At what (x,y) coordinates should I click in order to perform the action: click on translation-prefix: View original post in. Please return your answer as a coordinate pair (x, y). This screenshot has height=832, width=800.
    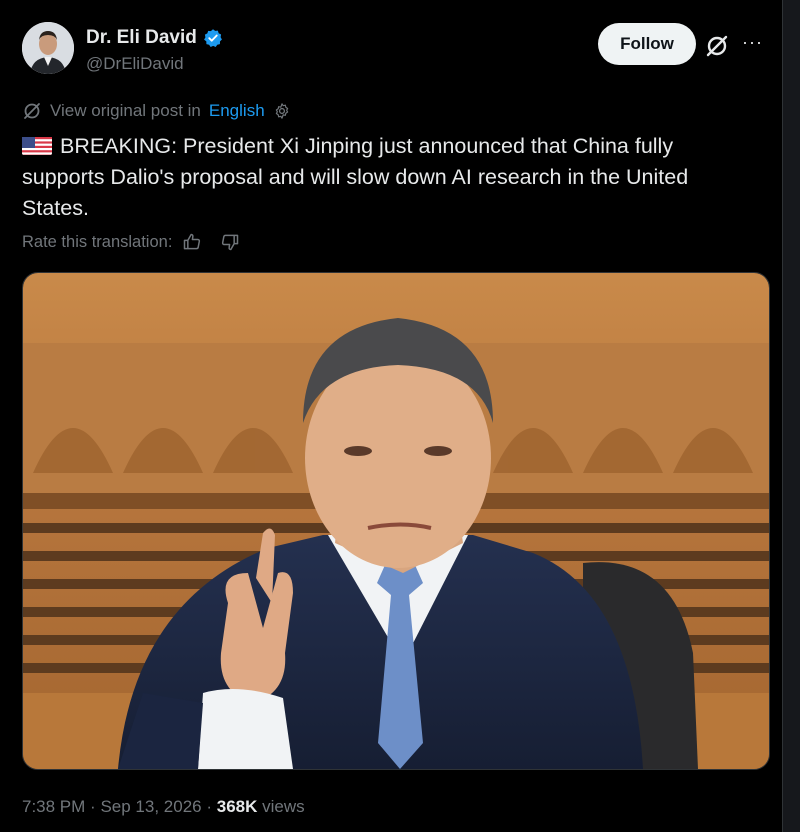
    Looking at the image, I should click on (125, 110).